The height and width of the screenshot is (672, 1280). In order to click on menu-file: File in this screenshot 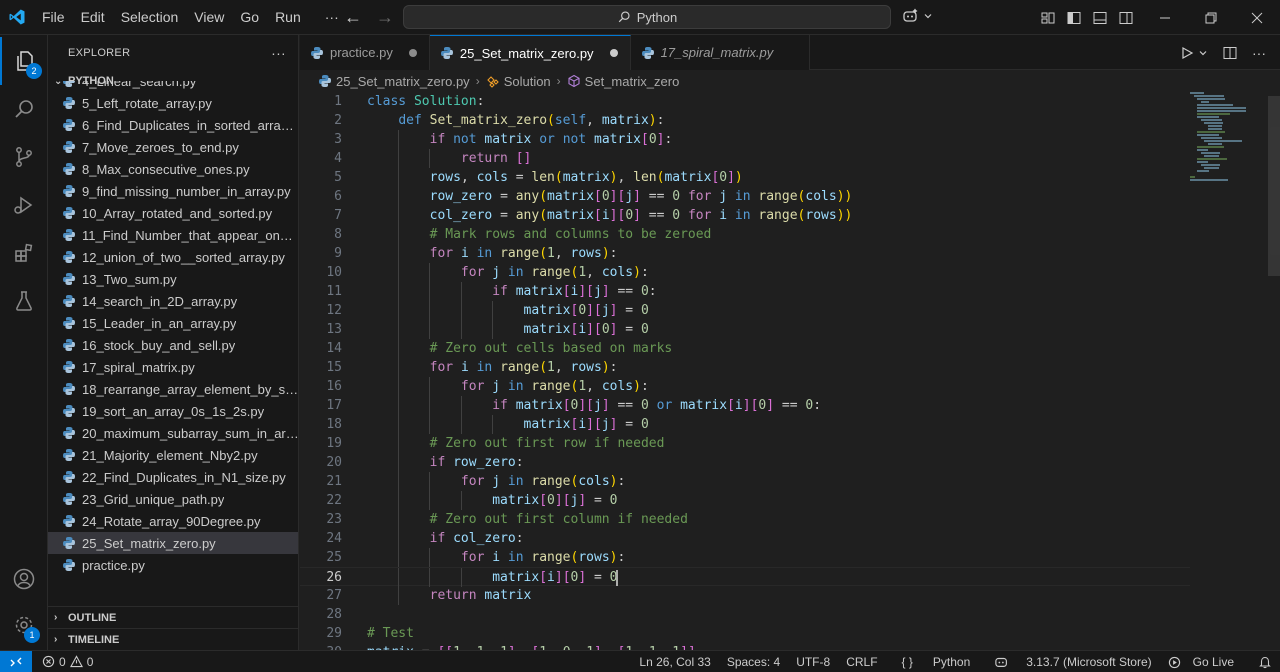, I will do `click(53, 17)`.